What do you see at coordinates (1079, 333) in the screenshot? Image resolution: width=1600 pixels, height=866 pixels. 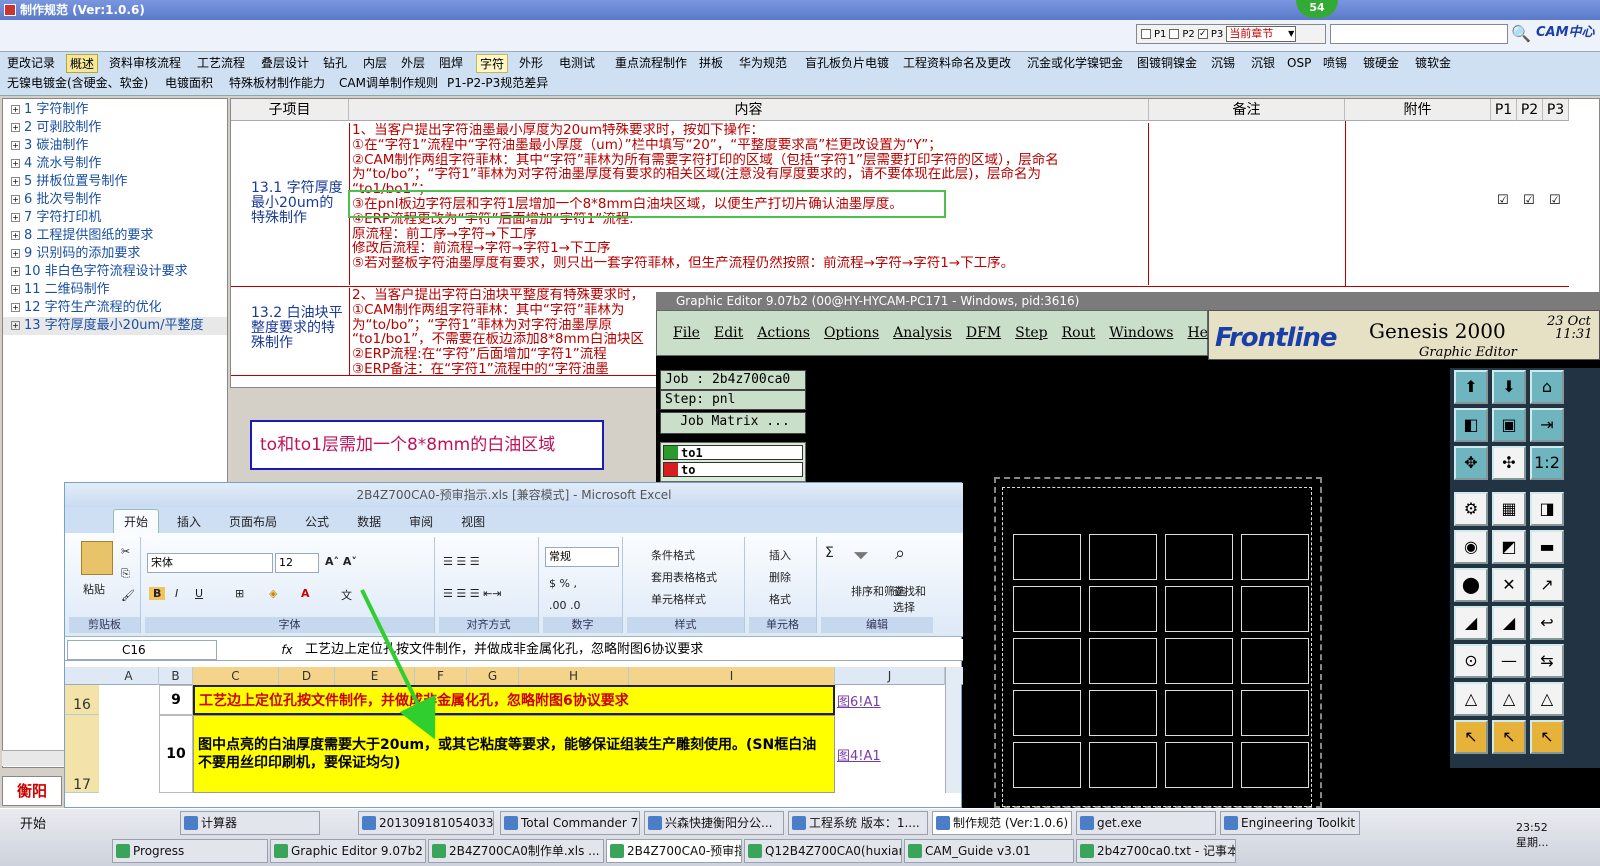 I see `ge-menu-item: Rout` at bounding box center [1079, 333].